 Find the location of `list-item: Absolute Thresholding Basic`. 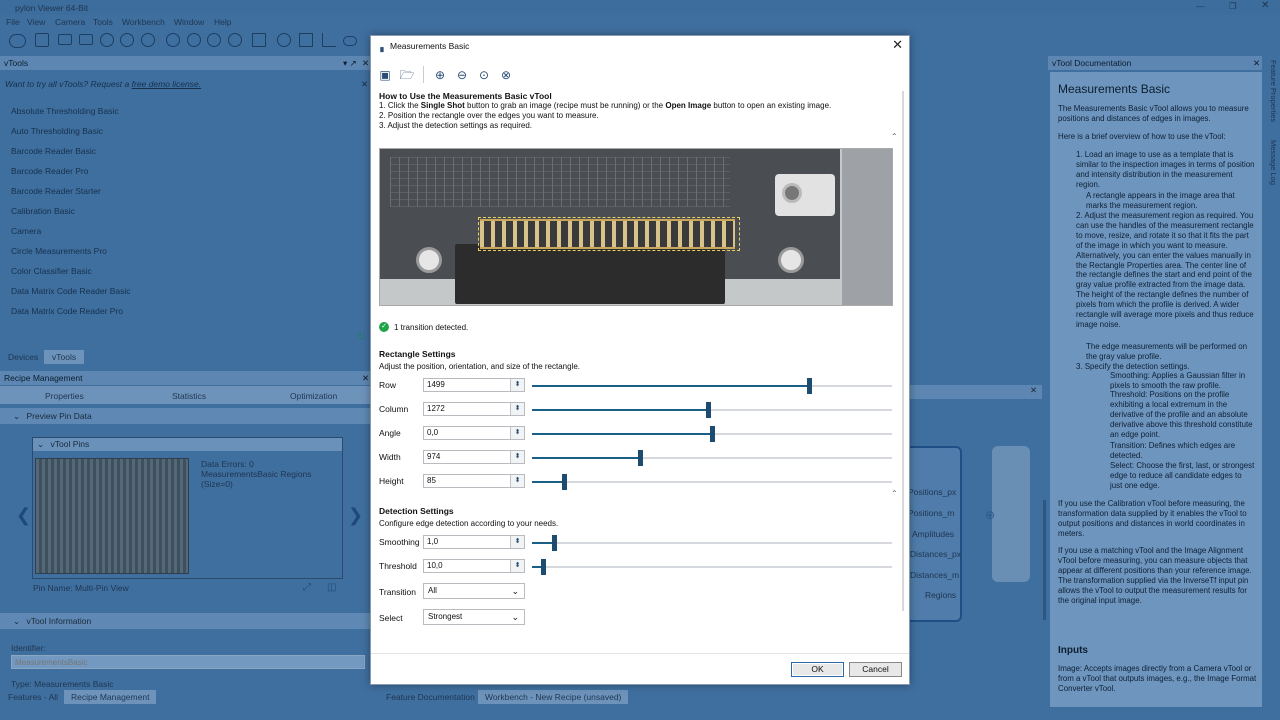

list-item: Absolute Thresholding Basic is located at coordinates (185, 111).